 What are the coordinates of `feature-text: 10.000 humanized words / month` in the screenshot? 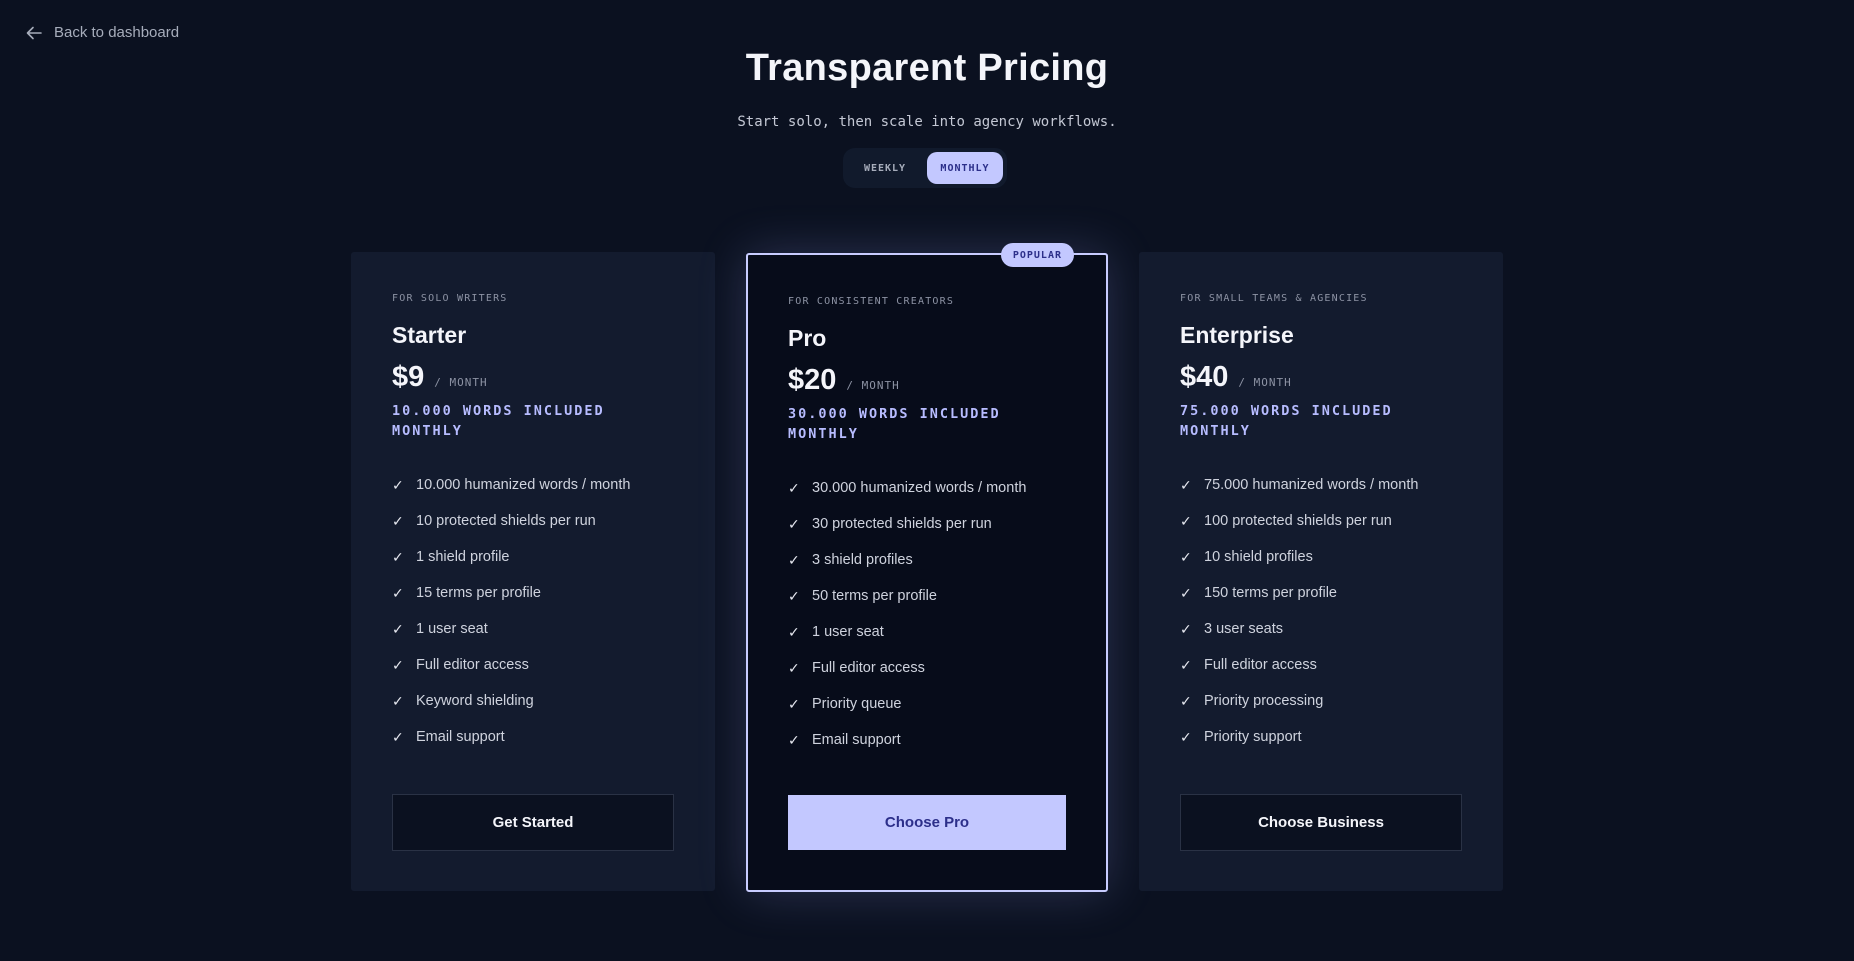 It's located at (523, 485).